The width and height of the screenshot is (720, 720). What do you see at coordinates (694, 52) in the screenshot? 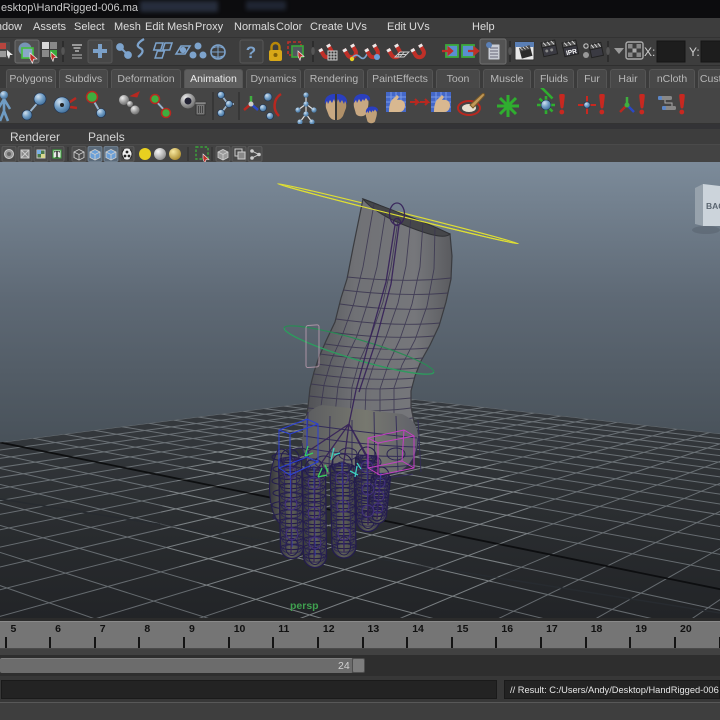
I see `svg-text: Y:` at bounding box center [694, 52].